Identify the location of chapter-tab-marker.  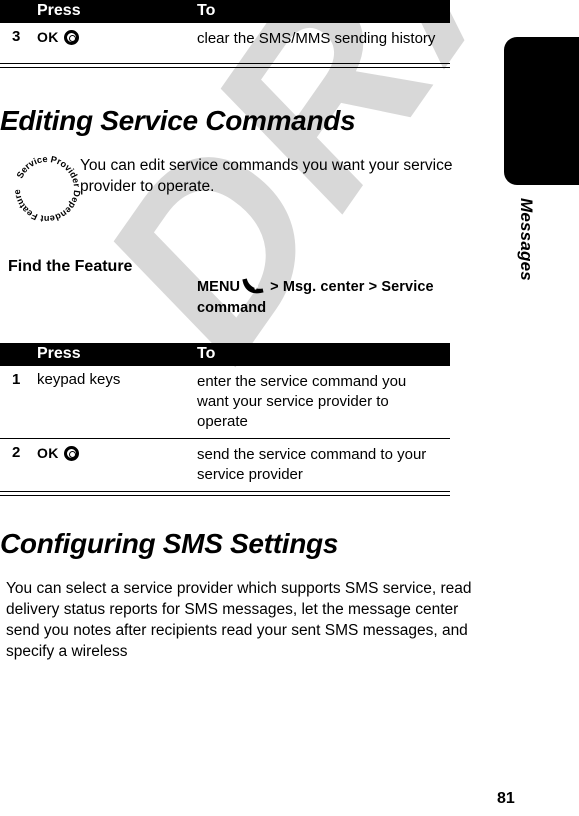
(541, 111).